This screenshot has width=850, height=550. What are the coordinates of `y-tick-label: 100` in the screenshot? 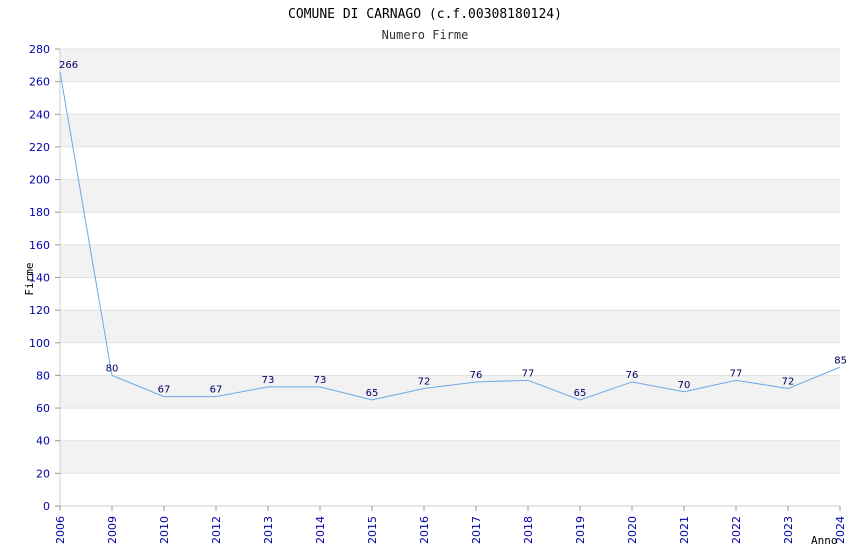 It's located at (39, 343).